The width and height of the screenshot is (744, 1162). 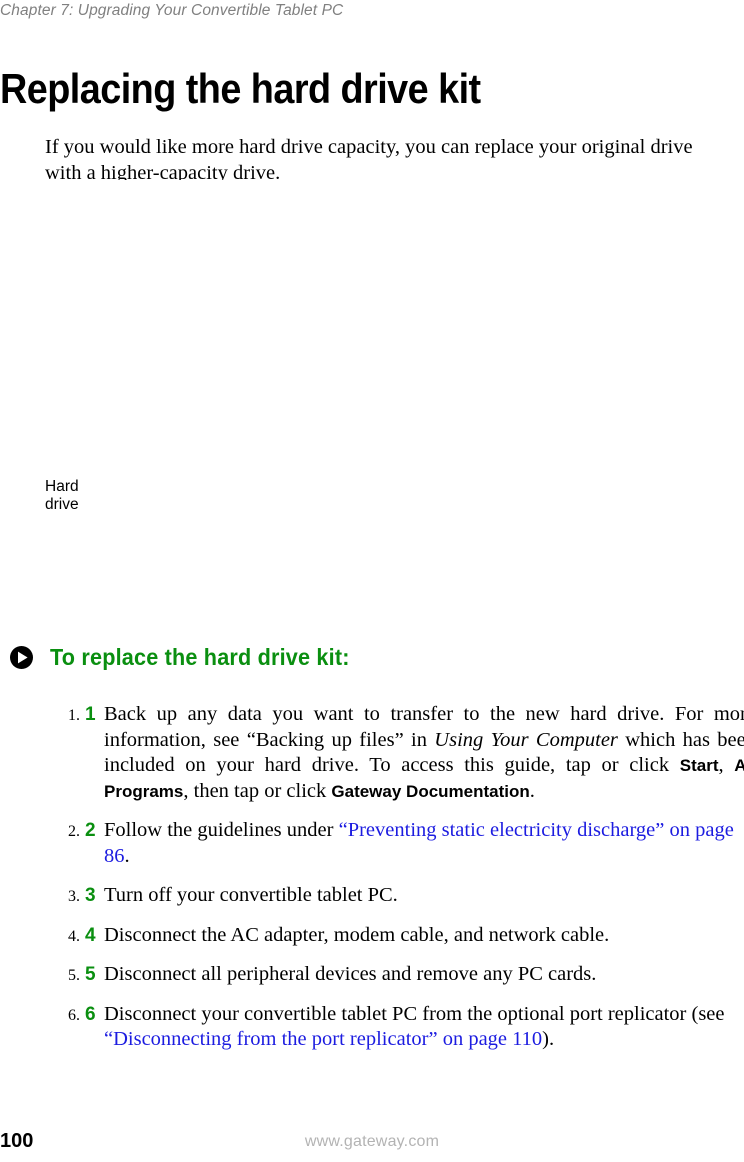 I want to click on step-text-run: Turn off your convertible tablet PC., so click(x=251, y=895).